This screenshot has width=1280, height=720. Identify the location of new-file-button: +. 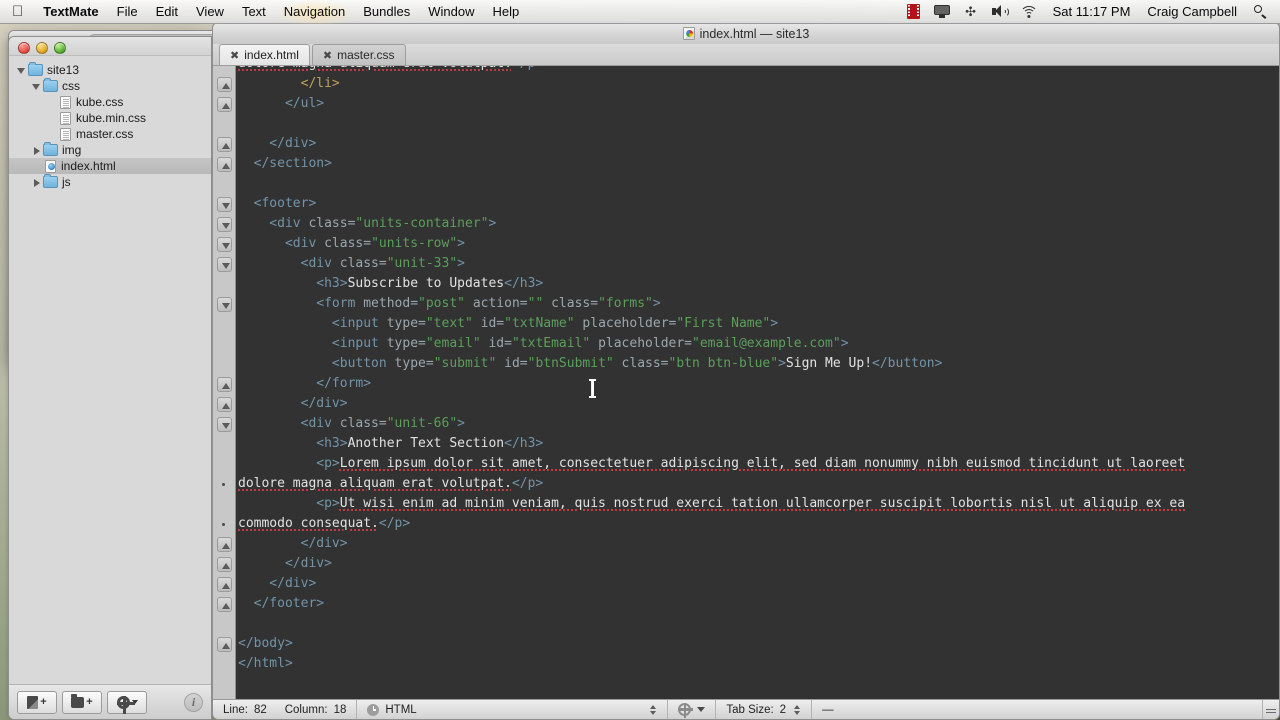
(37, 702).